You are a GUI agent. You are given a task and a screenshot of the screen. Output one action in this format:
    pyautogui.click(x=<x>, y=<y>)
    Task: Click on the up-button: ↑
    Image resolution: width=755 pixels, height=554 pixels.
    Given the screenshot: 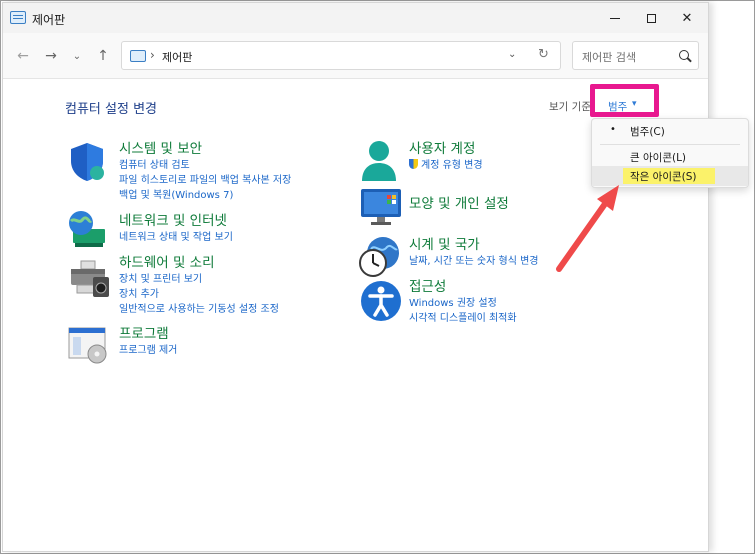 What is the action you would take?
    pyautogui.click(x=103, y=56)
    